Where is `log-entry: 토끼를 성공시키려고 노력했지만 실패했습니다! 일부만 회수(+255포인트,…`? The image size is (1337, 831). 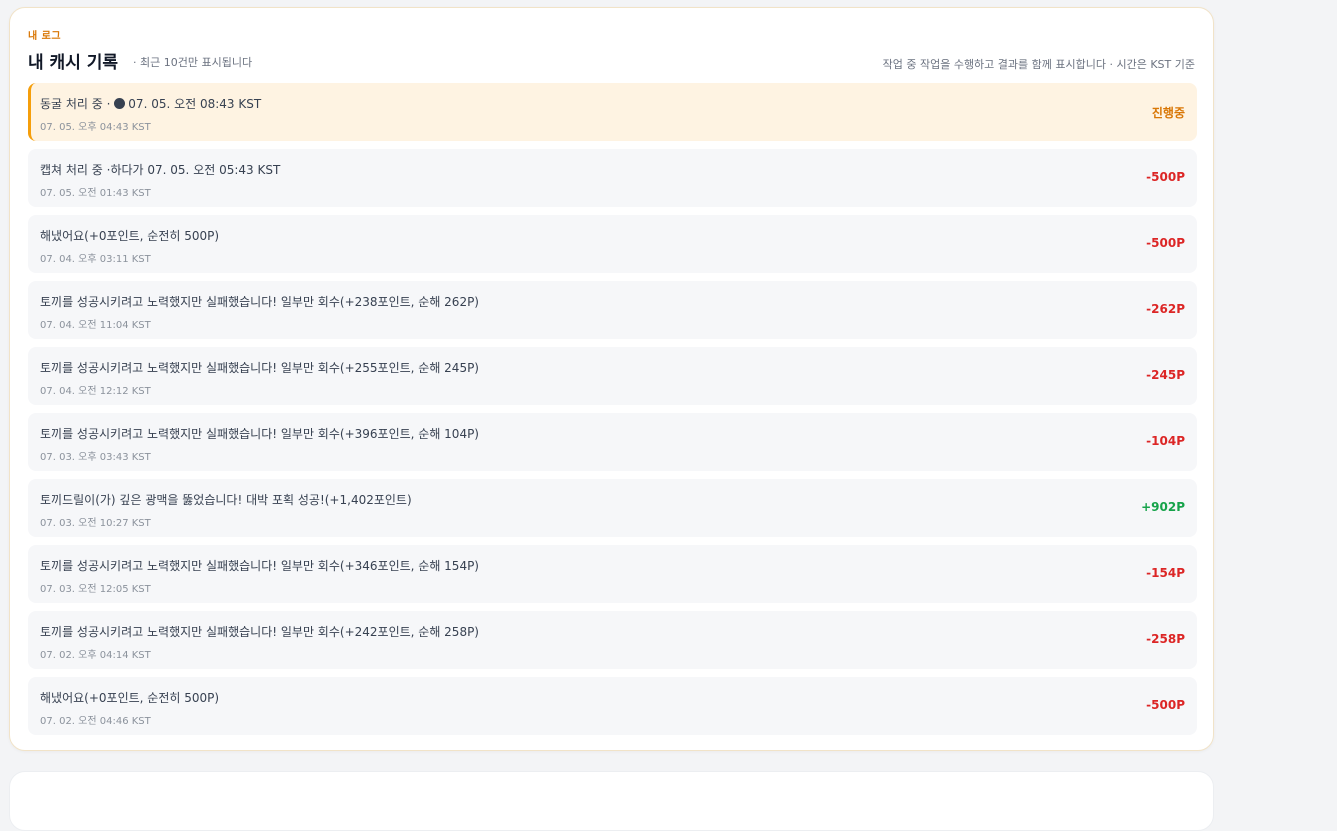
log-entry: 토끼를 성공시키려고 노력했지만 실패했습니다! 일부만 회수(+255포인트,… is located at coordinates (612, 376).